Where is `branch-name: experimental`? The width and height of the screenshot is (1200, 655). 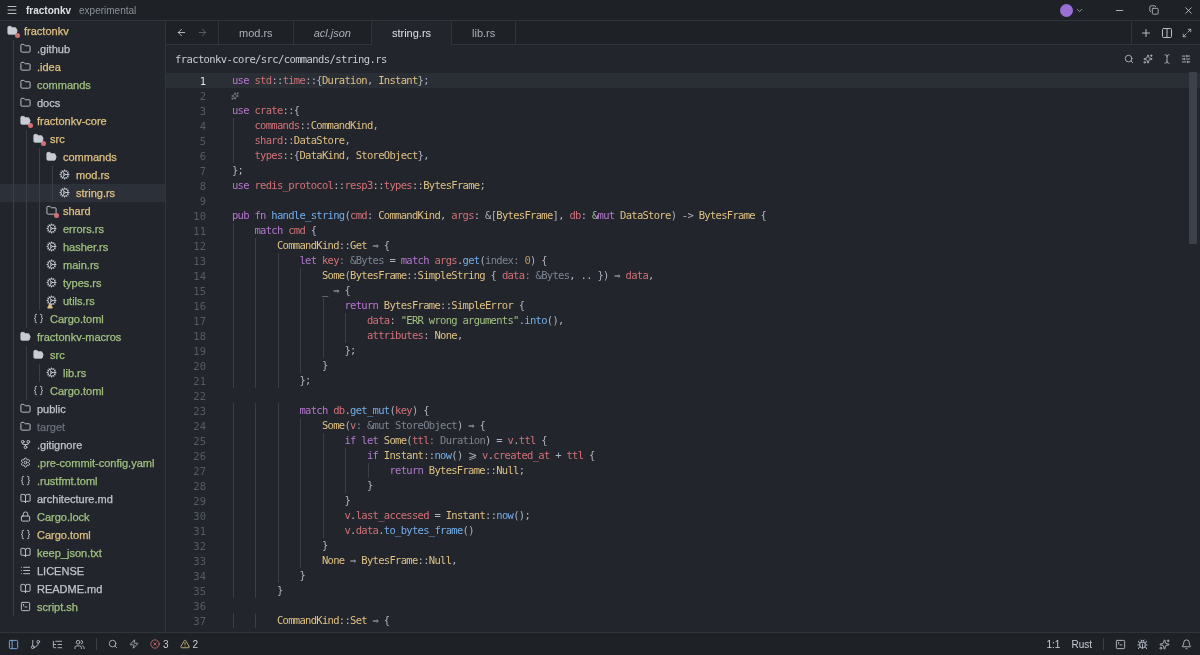 branch-name: experimental is located at coordinates (108, 10).